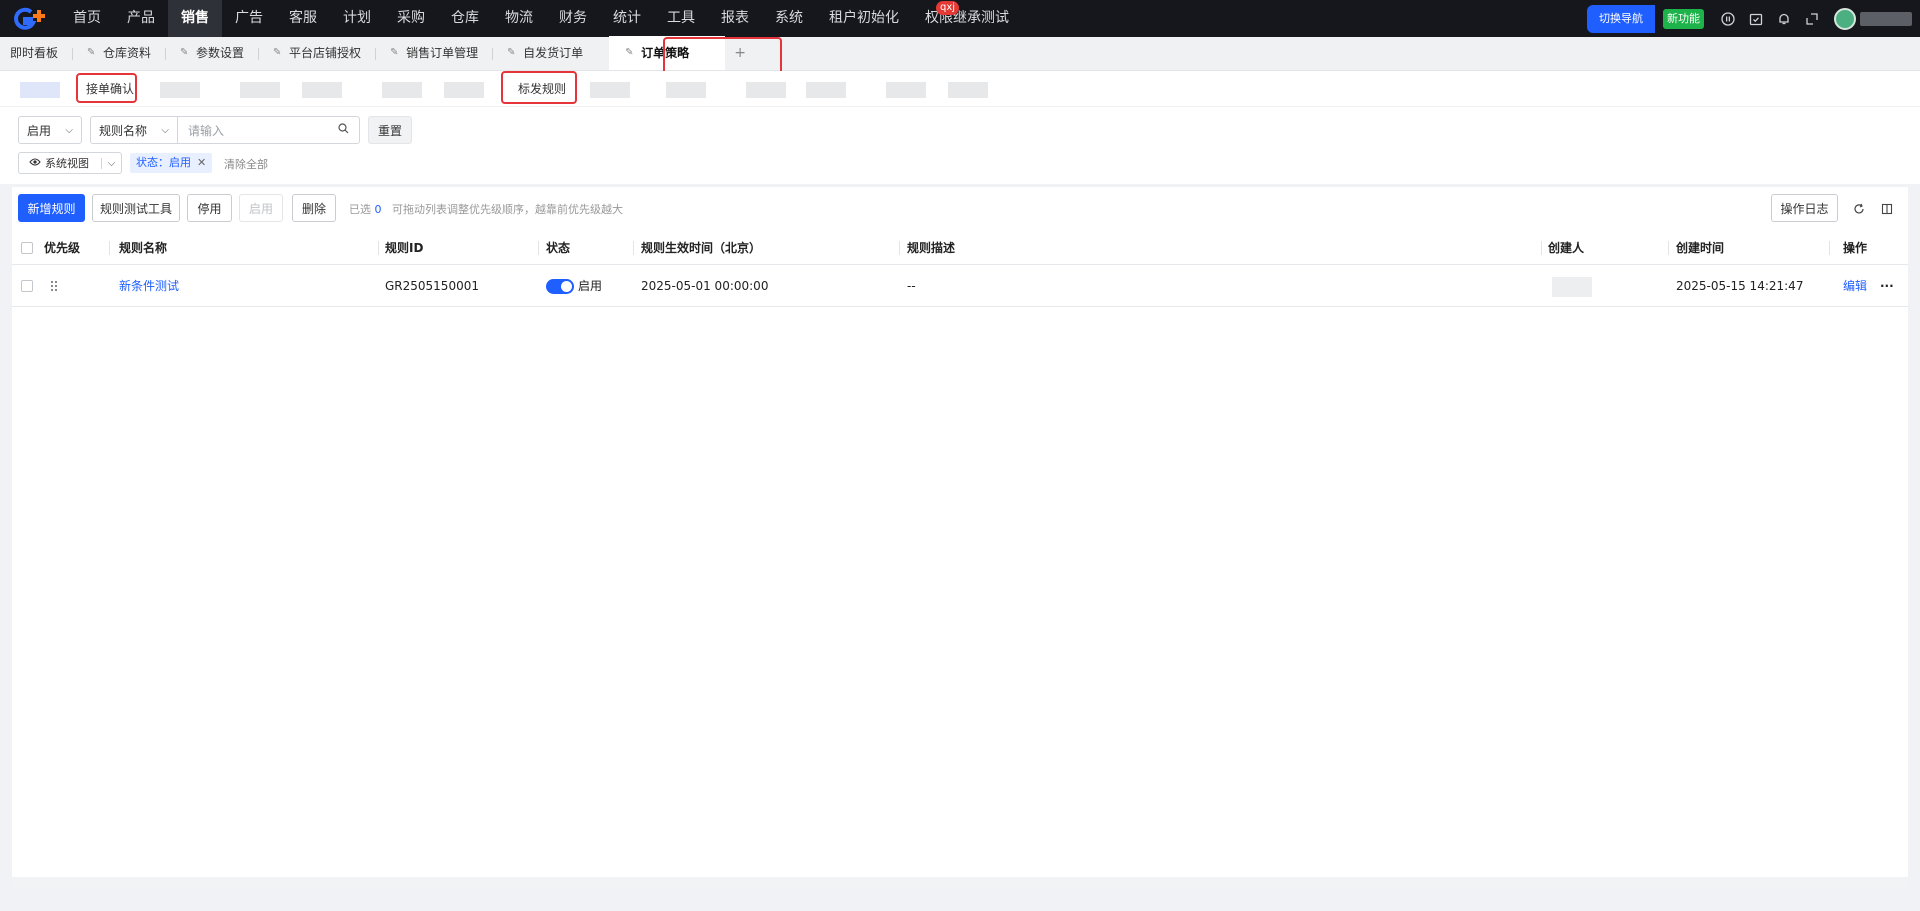 Image resolution: width=1920 pixels, height=911 pixels. What do you see at coordinates (317, 53) in the screenshot?
I see `tab-store-authorization: ✎ 平台店铺授权` at bounding box center [317, 53].